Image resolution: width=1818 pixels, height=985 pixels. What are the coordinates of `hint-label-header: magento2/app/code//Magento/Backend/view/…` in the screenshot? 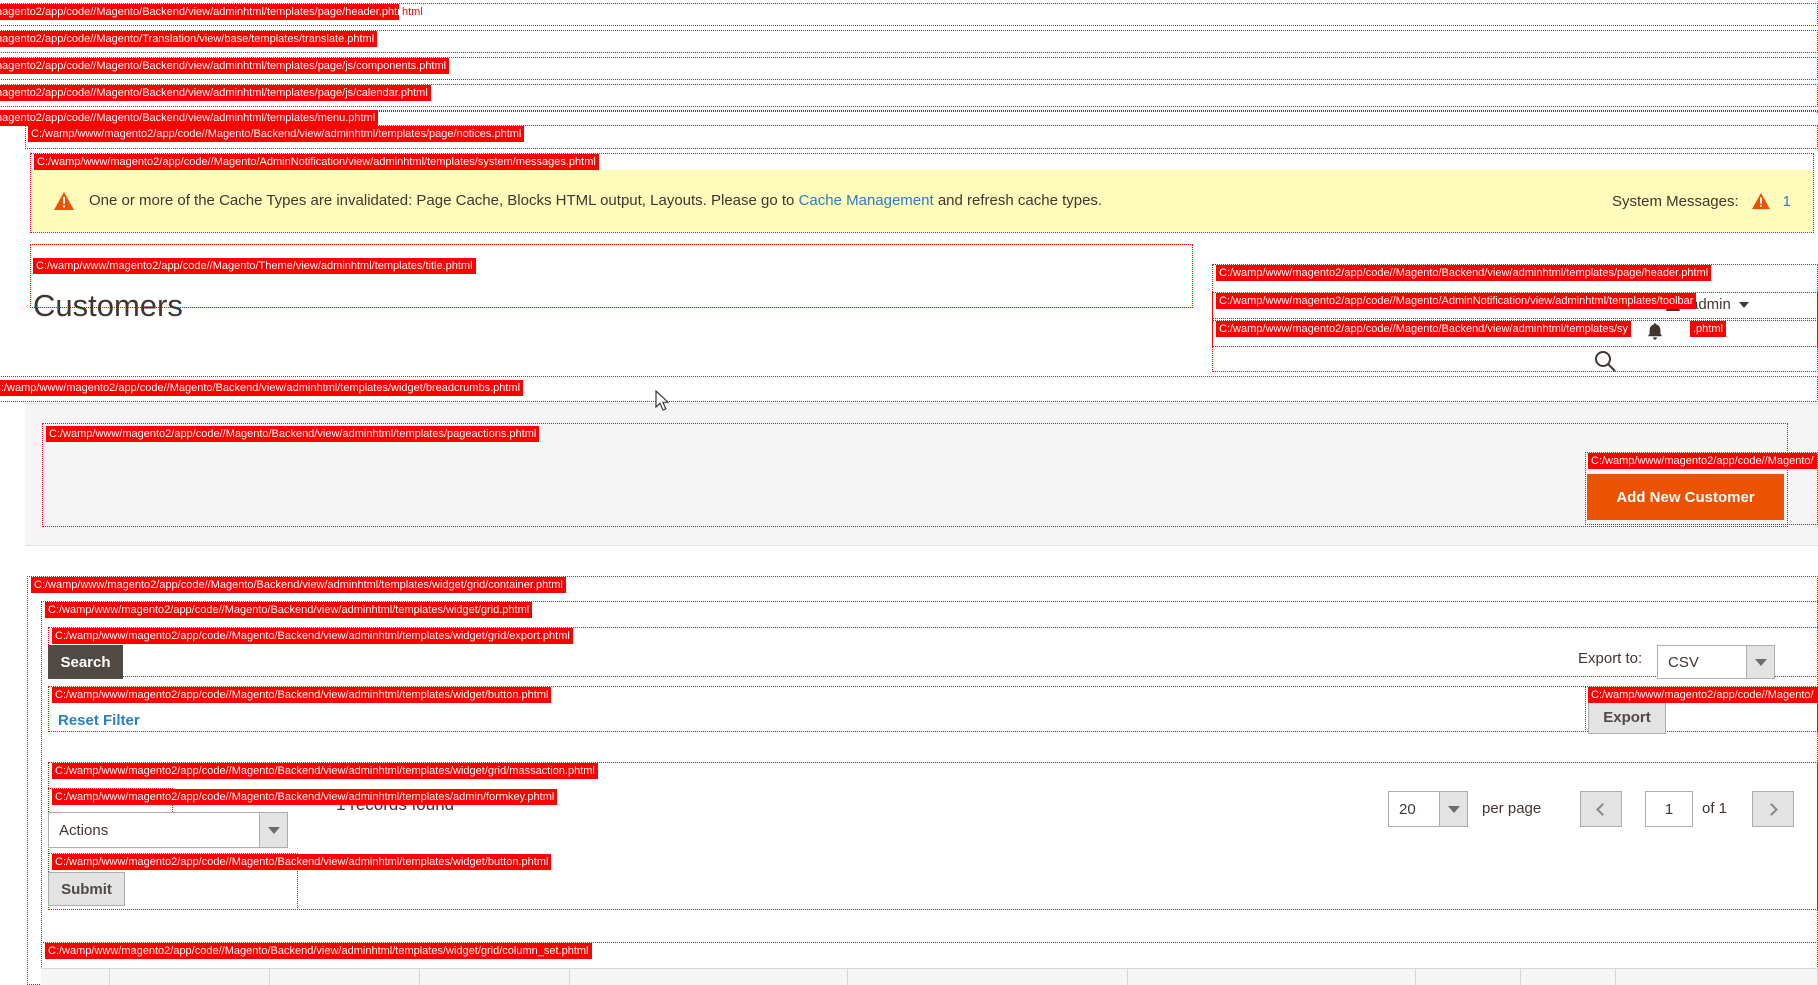 It's located at (206, 12).